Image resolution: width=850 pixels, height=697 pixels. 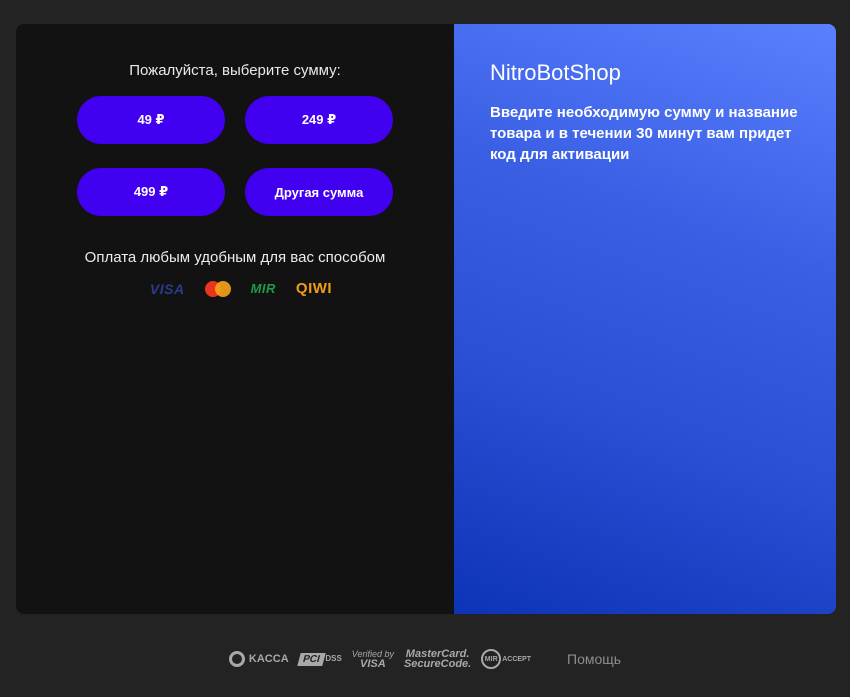 What do you see at coordinates (235, 70) in the screenshot?
I see `amount-prompt: Пожалуйста, выберите сумму:` at bounding box center [235, 70].